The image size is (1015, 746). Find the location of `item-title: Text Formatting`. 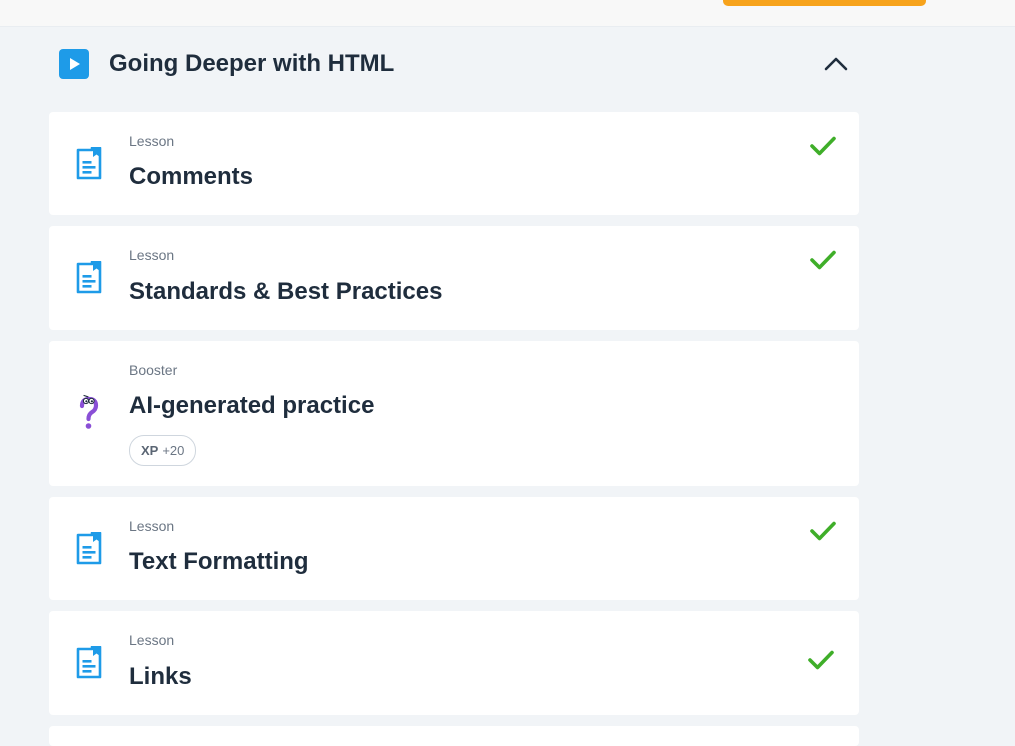

item-title: Text Formatting is located at coordinates (219, 561).